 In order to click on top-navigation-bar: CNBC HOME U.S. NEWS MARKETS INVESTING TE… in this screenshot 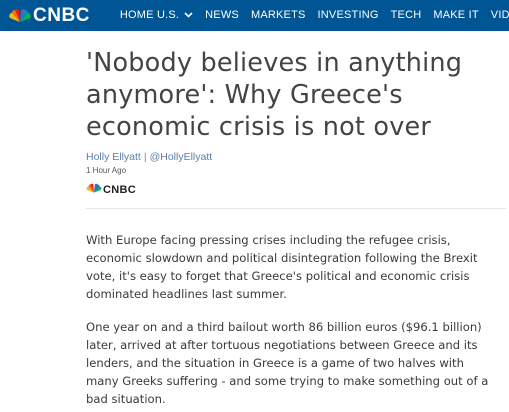, I will do `click(254, 15)`.